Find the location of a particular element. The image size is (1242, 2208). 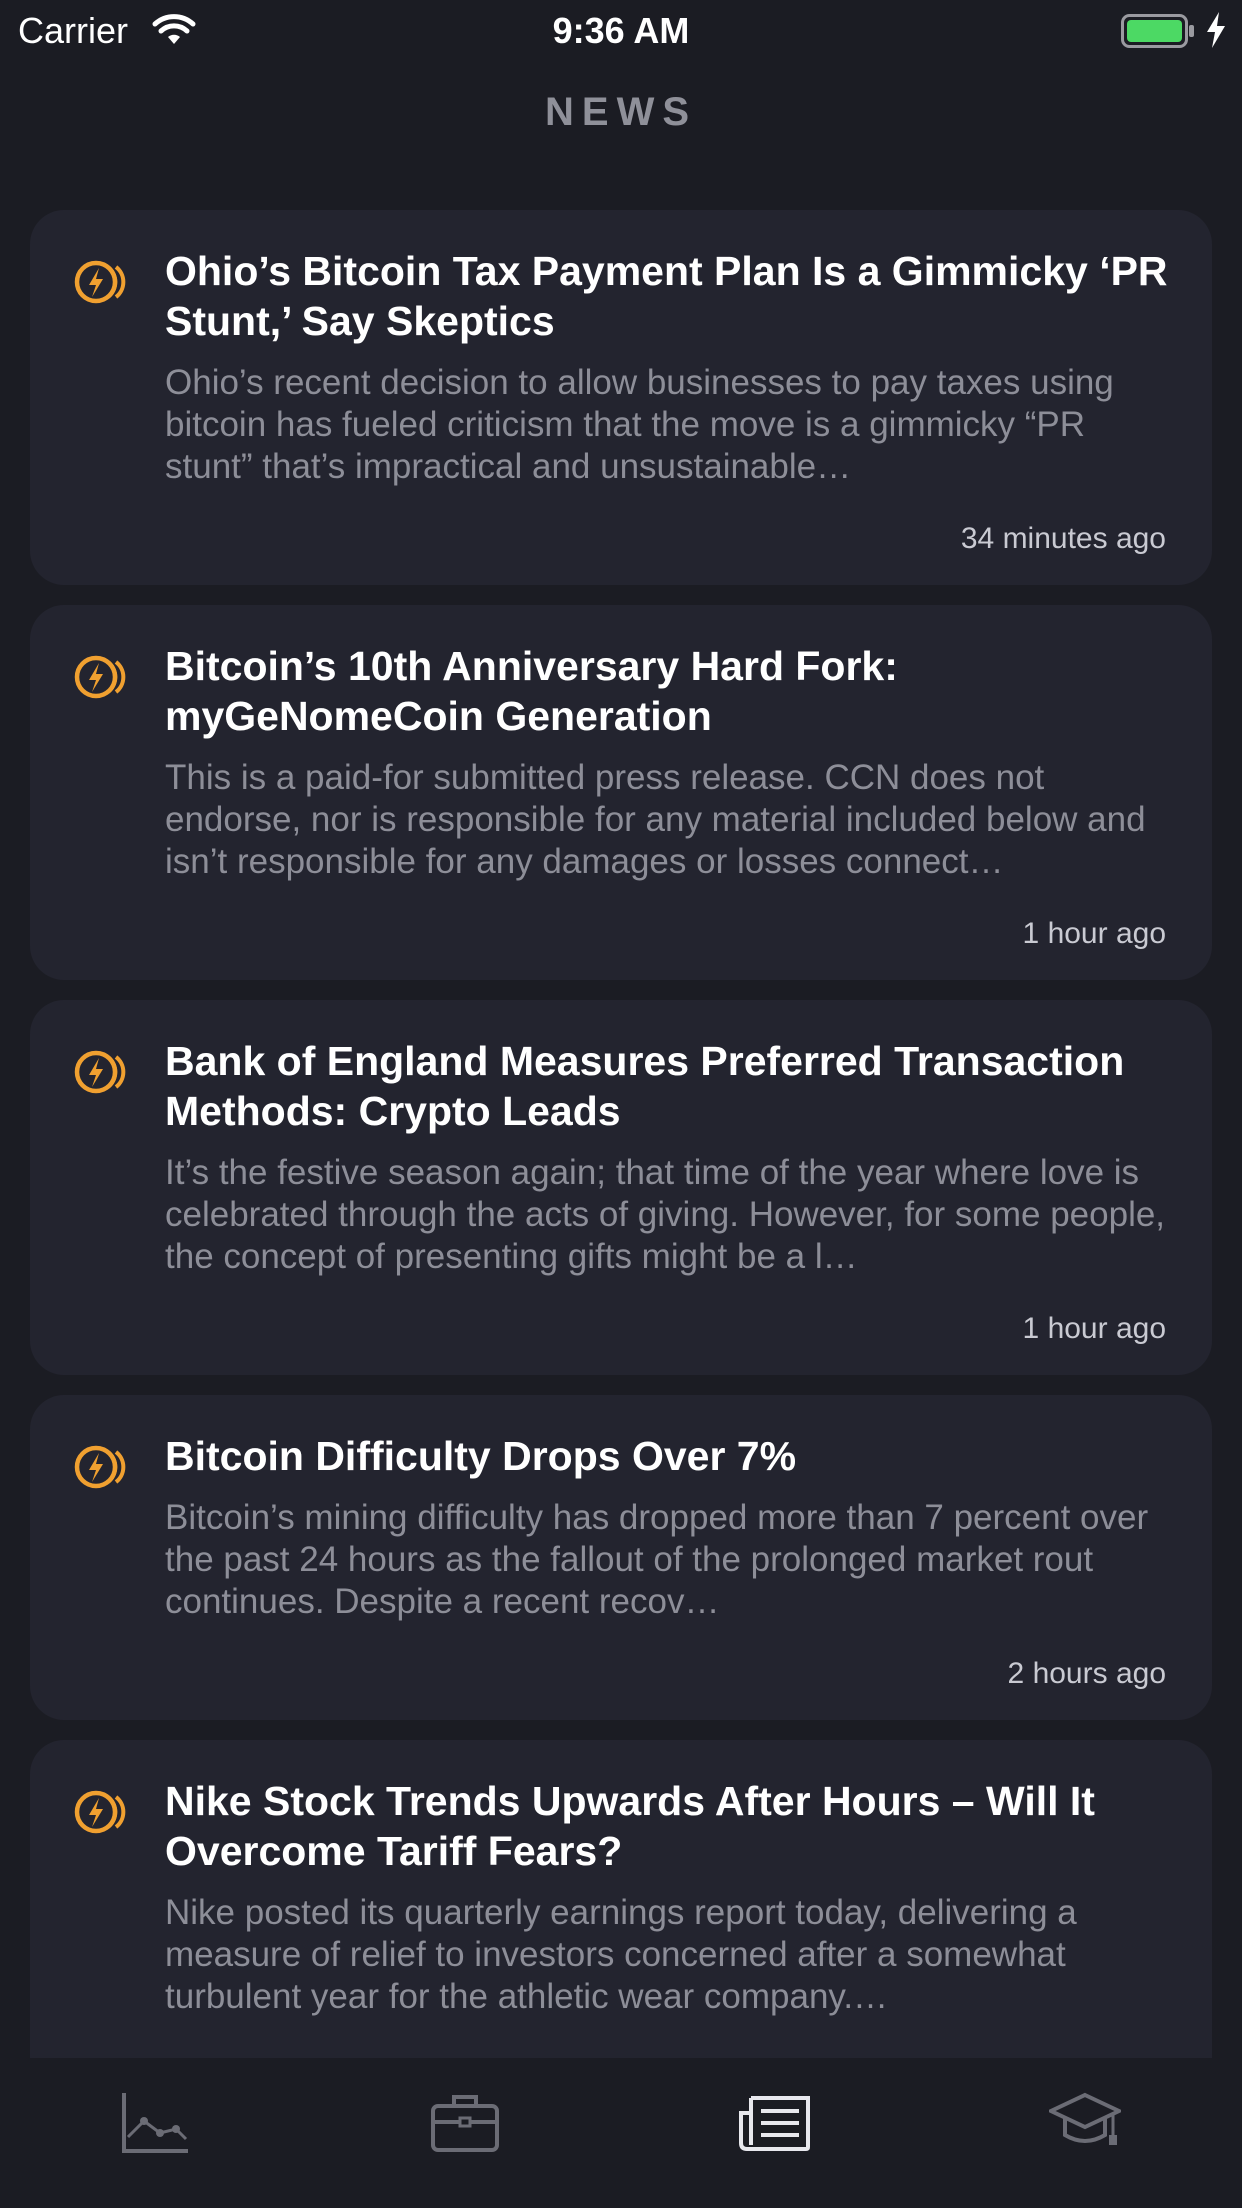

charging-bolt-icon is located at coordinates (1216, 30).